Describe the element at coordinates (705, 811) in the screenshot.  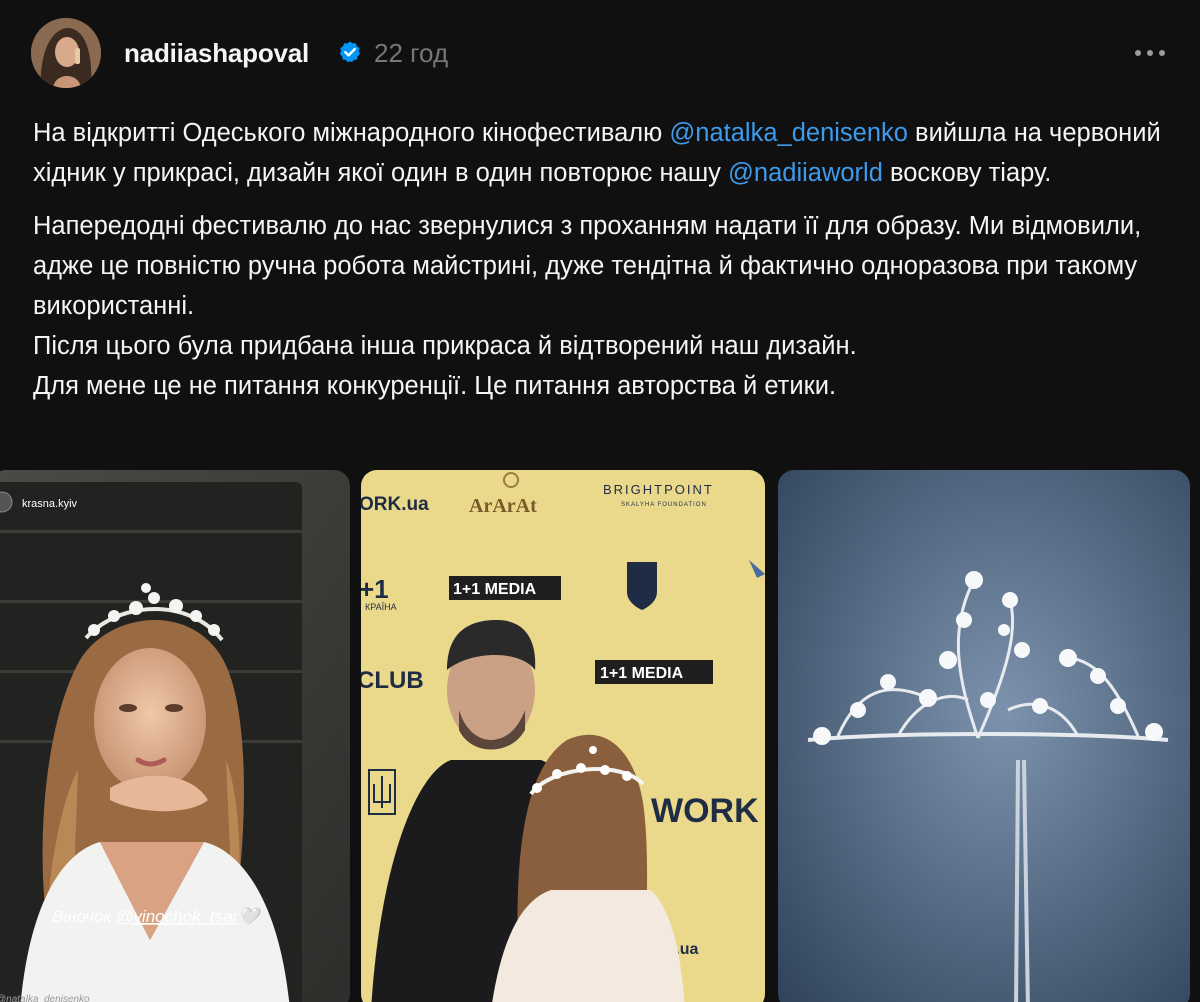
I see `logo-work-2: WORK` at that location.